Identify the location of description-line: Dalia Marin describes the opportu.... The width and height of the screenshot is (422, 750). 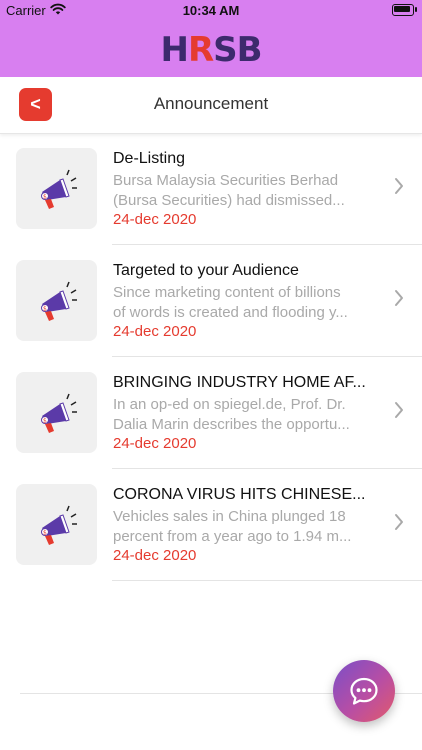
(231, 424).